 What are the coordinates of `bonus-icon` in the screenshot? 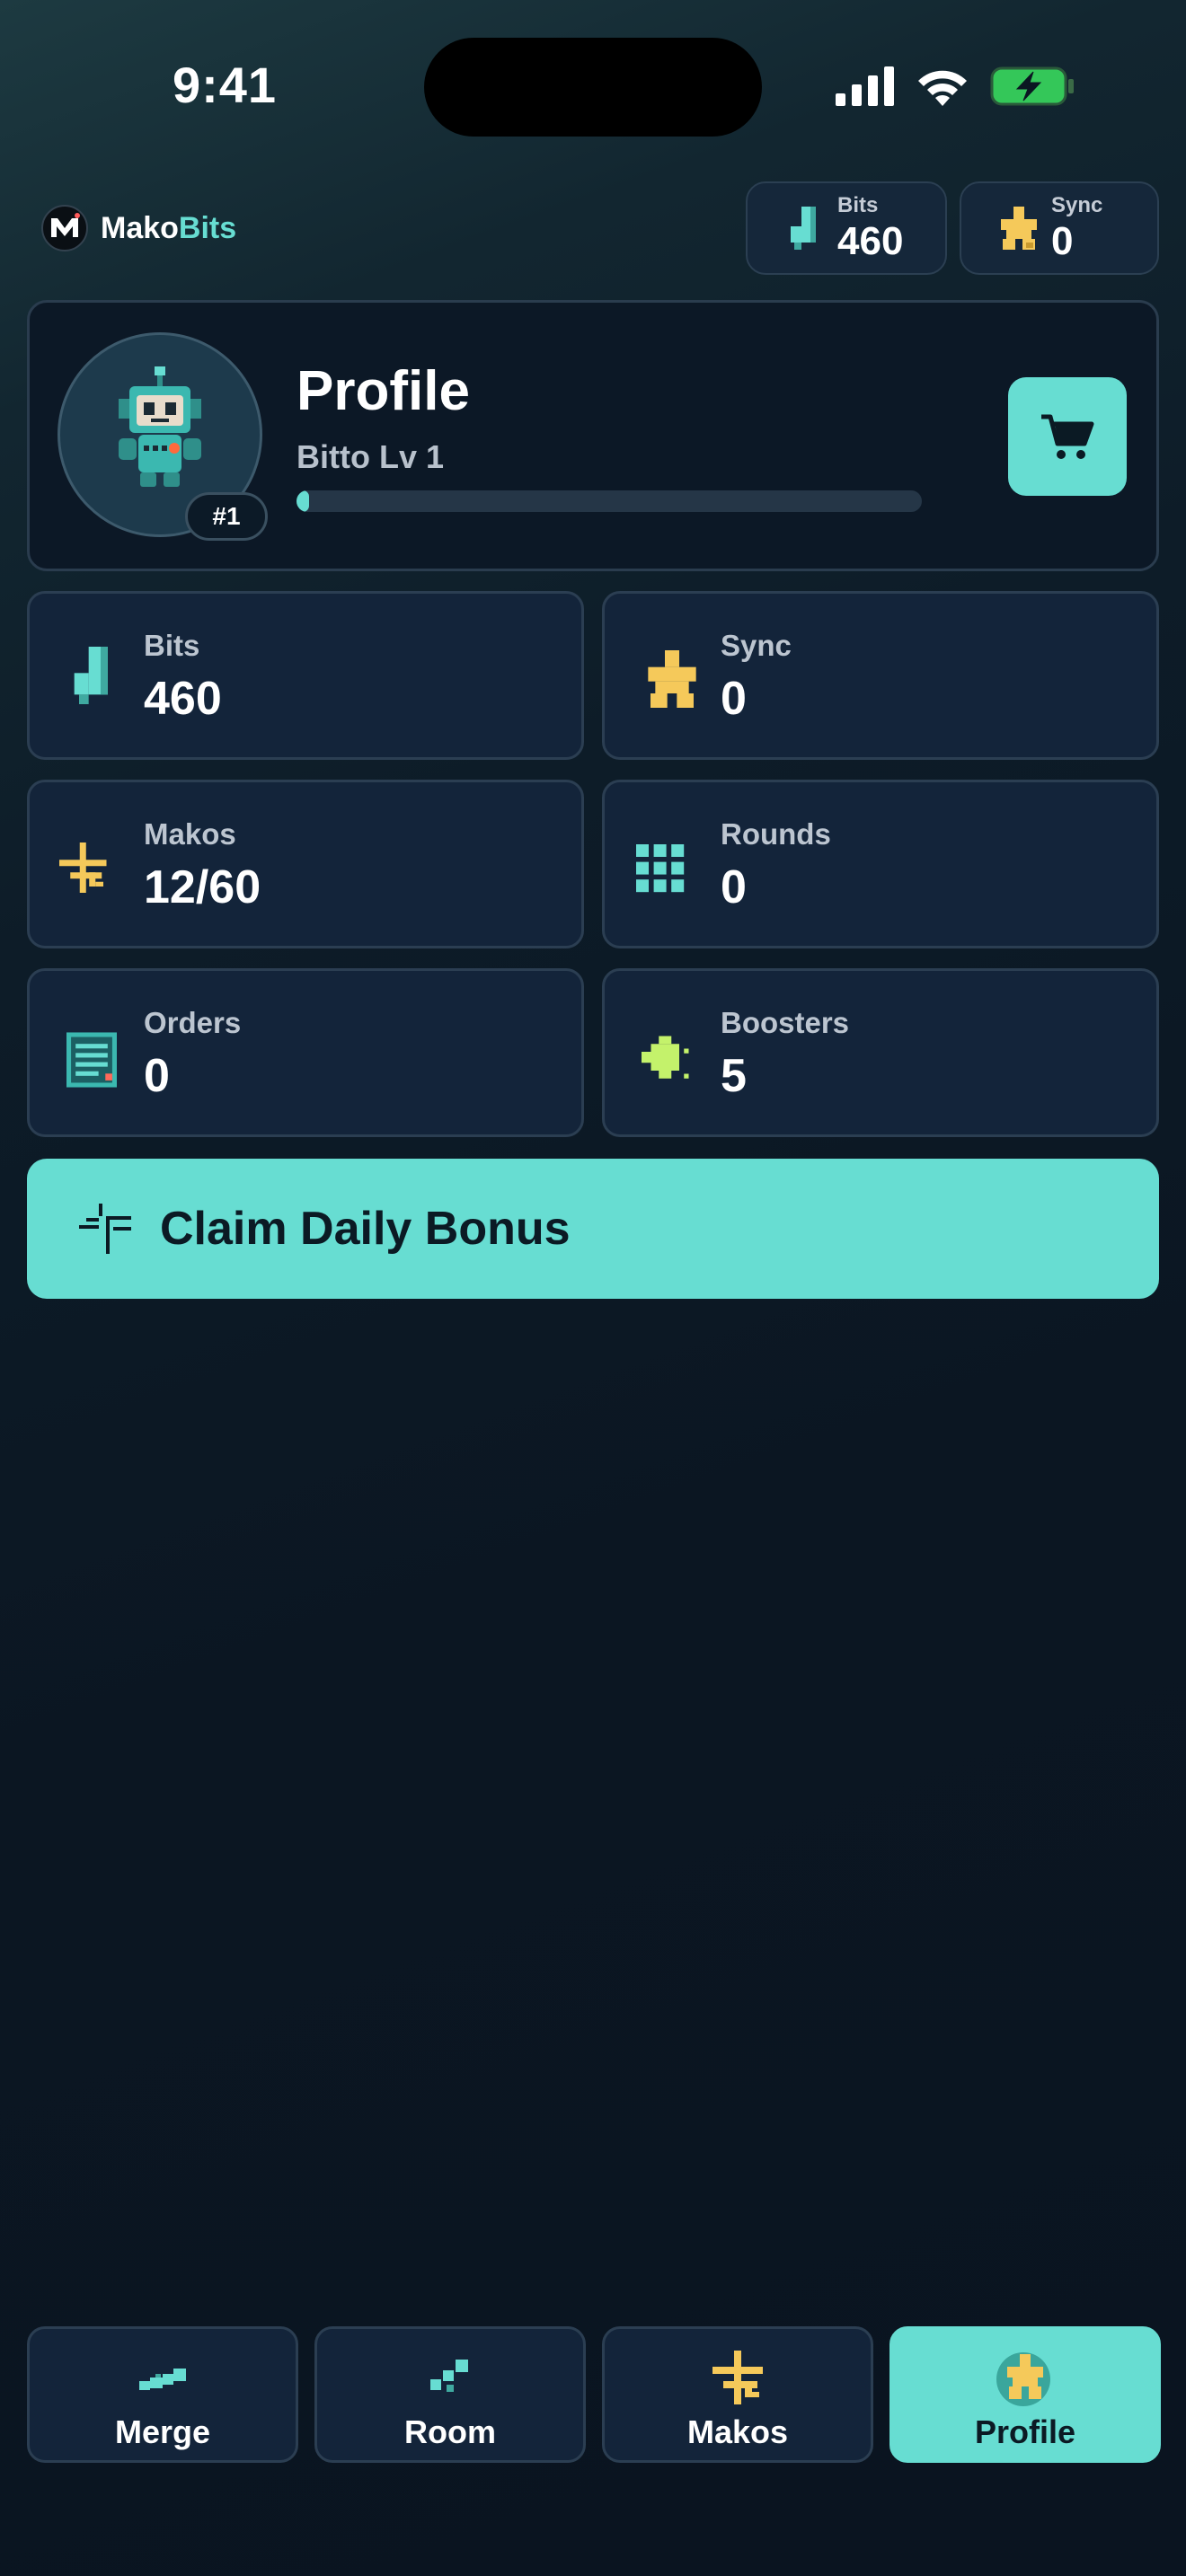 It's located at (105, 1229).